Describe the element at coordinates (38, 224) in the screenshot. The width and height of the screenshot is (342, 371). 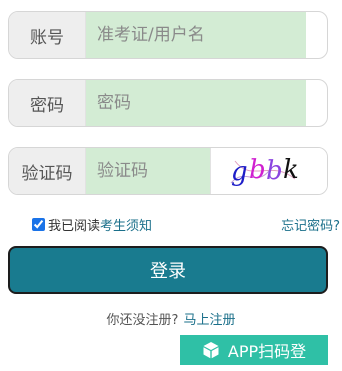
I see `agree-checkbox` at that location.